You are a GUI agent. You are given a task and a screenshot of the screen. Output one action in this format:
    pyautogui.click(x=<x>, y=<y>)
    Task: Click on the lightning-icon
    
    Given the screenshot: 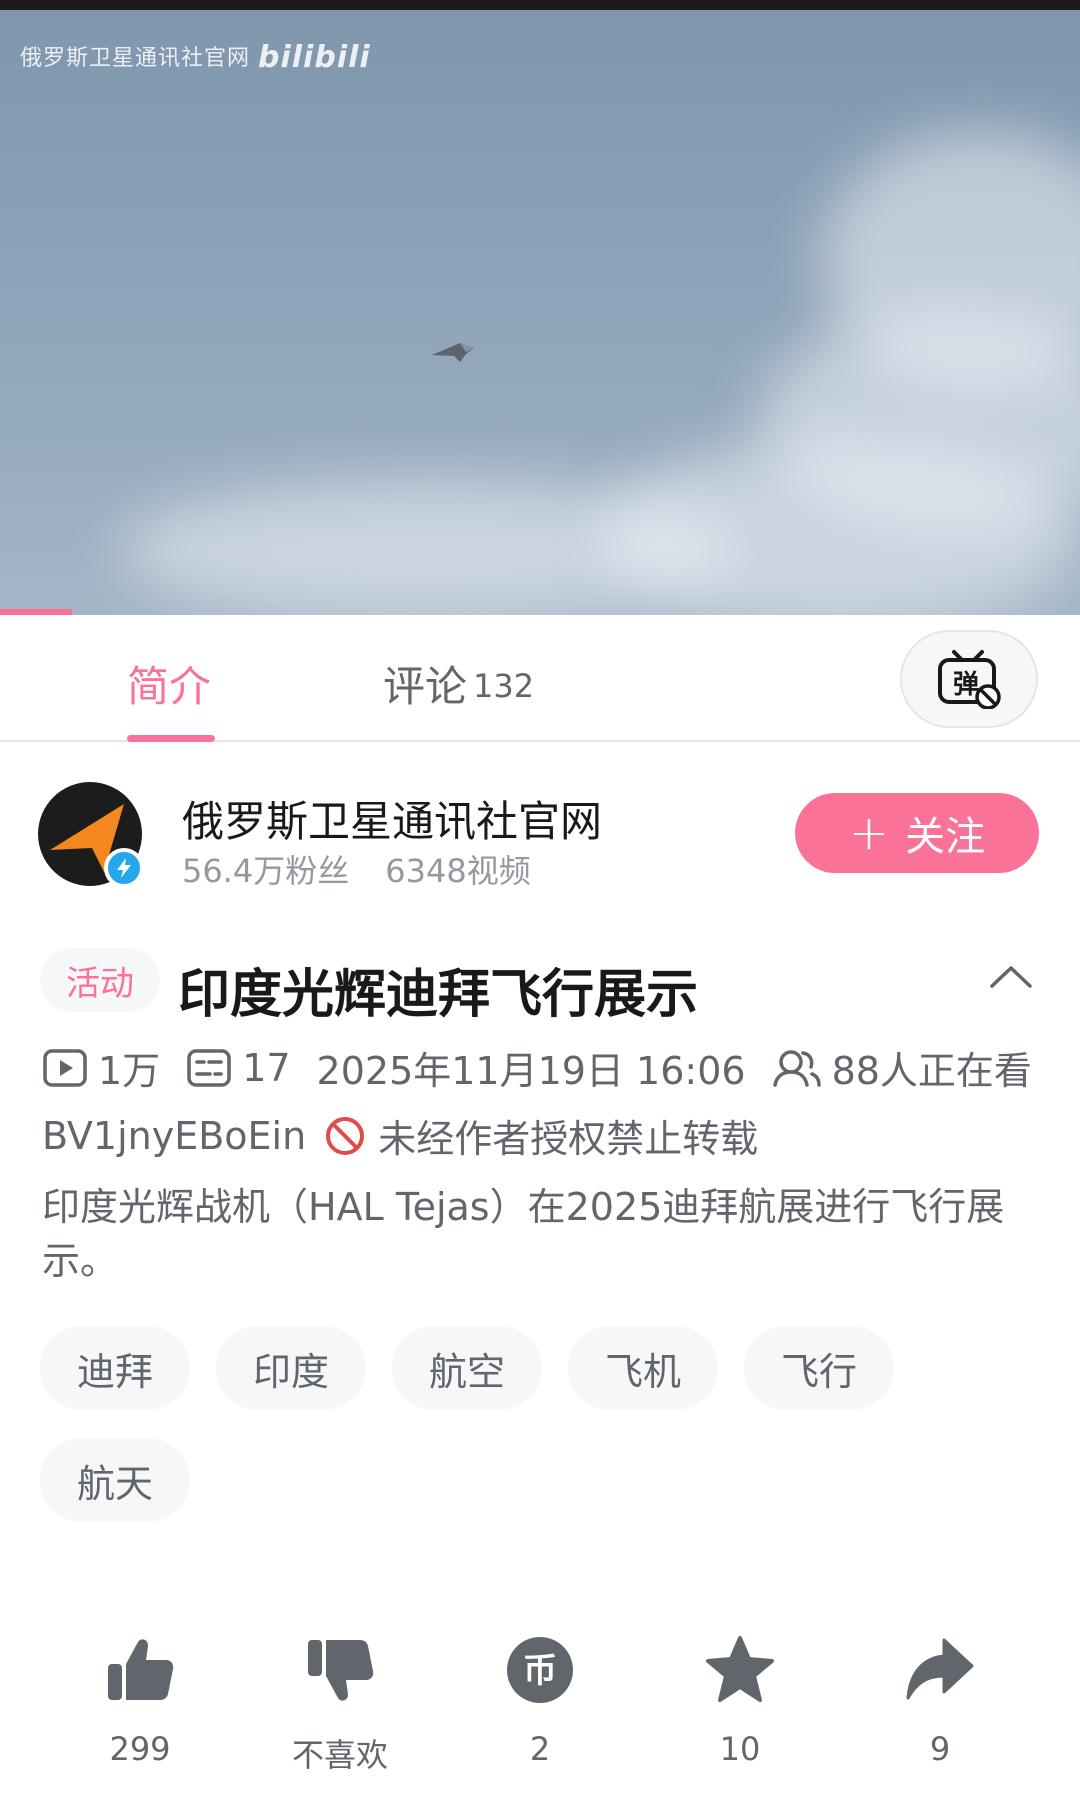 What is the action you would take?
    pyautogui.click(x=124, y=868)
    